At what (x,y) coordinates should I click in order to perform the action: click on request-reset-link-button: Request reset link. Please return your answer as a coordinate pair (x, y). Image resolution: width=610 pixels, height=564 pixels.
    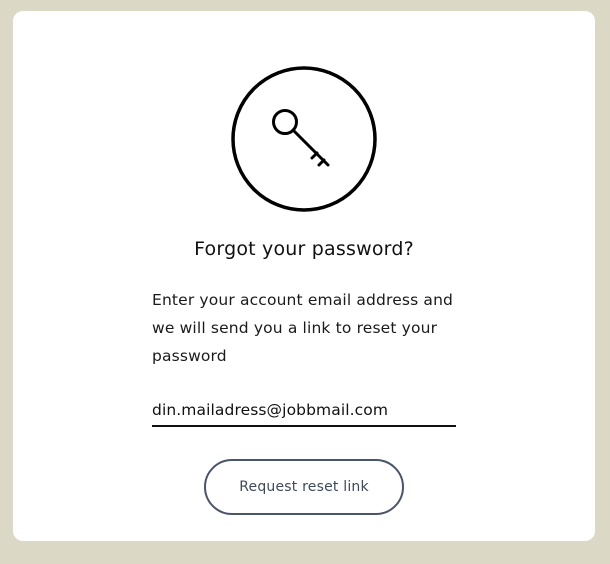
    Looking at the image, I should click on (304, 487).